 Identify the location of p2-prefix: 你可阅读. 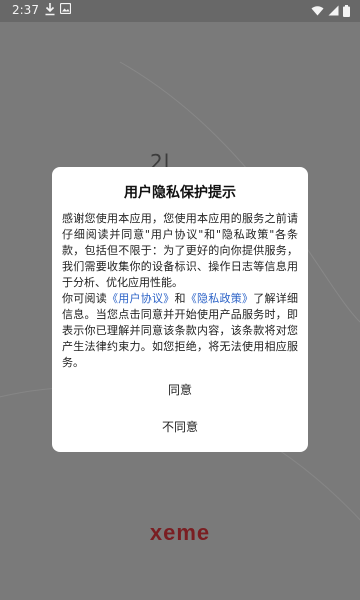
(84, 298).